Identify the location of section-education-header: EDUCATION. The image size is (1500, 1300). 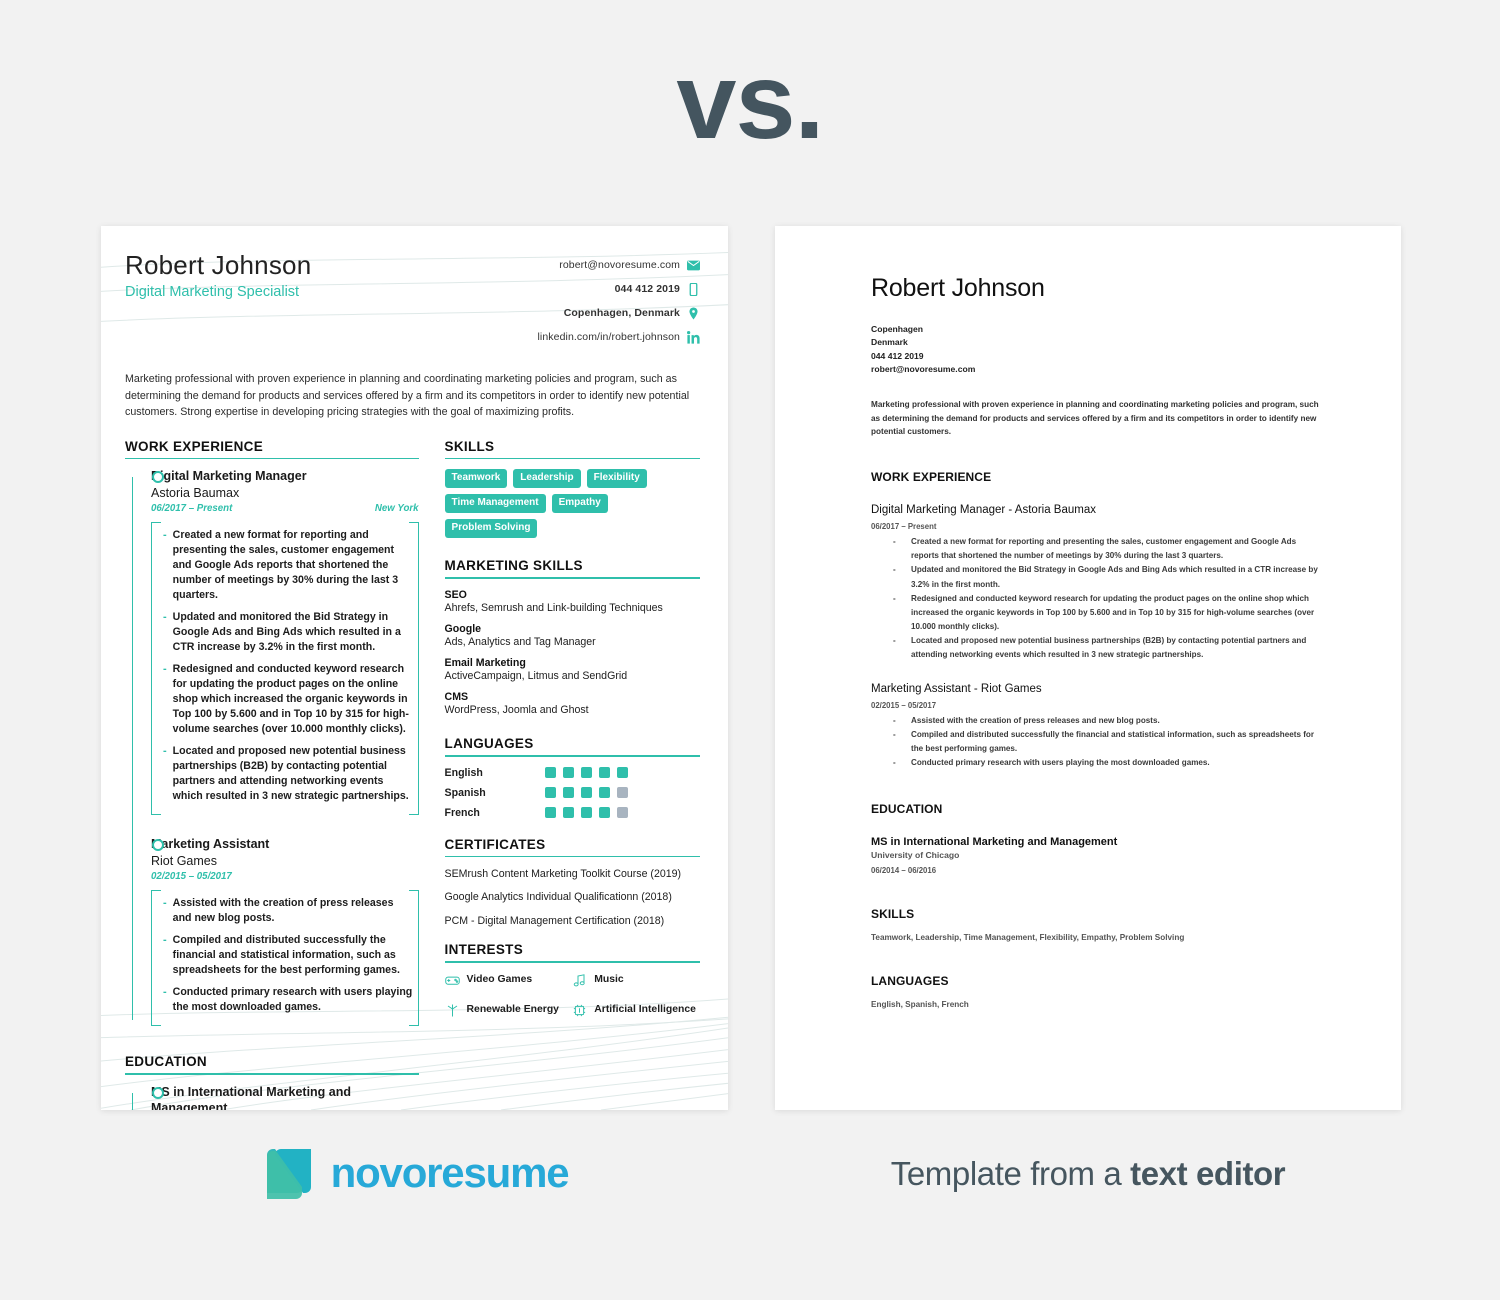
(272, 1064).